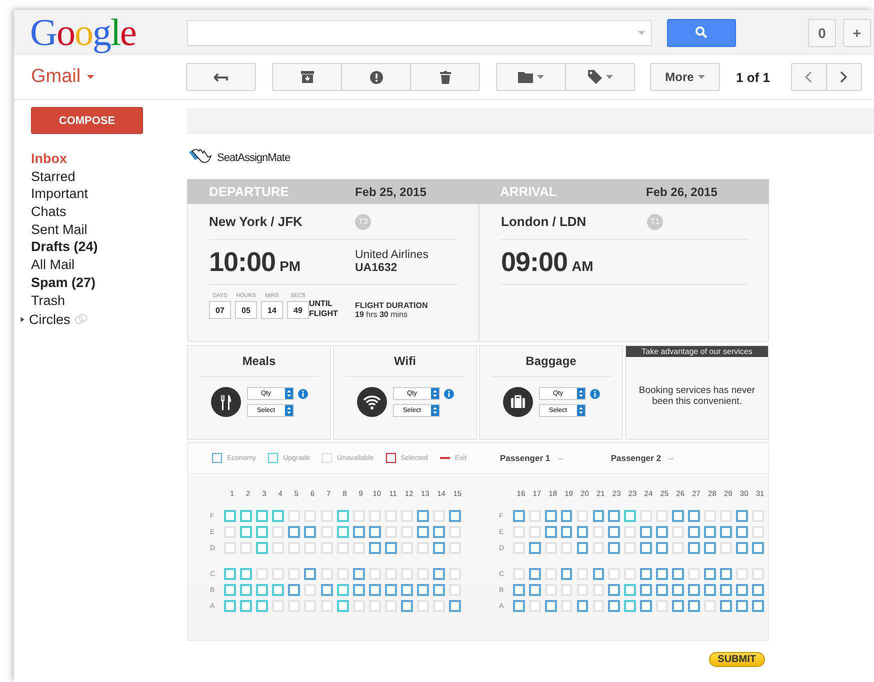 This screenshot has height=682, width=874. Describe the element at coordinates (376, 77) in the screenshot. I see `report-spam-button` at that location.